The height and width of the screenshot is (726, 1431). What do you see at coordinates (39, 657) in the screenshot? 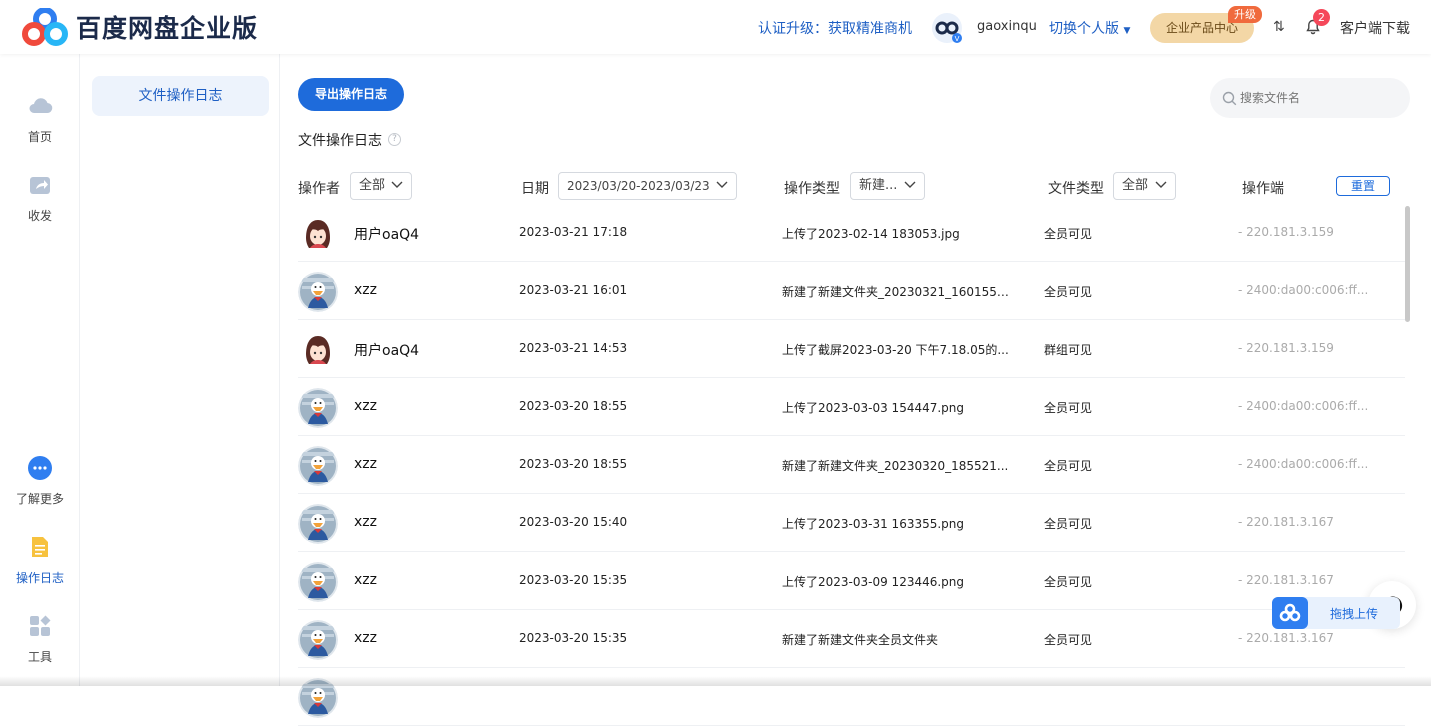
I see `sidebar-item-label: 工具` at bounding box center [39, 657].